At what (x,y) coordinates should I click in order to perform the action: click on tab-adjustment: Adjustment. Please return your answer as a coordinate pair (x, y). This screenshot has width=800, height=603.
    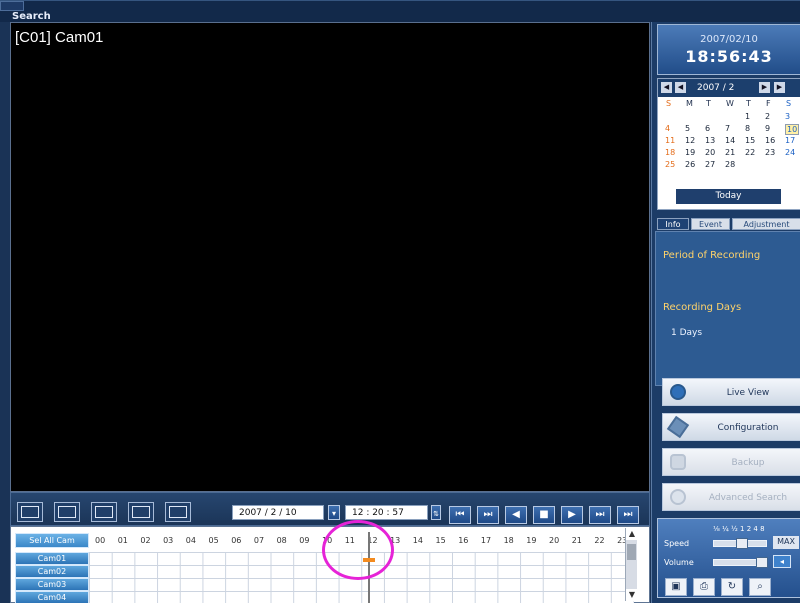
    Looking at the image, I should click on (766, 224).